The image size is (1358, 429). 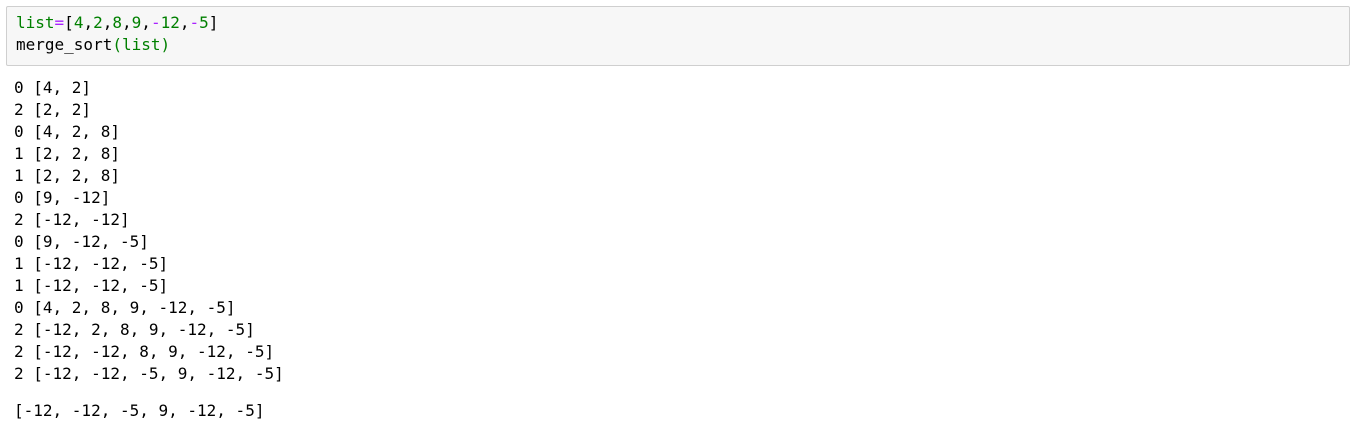 I want to click on output-line: 2 [-12, -12, -5, 9, -12, -5], so click(x=149, y=373).